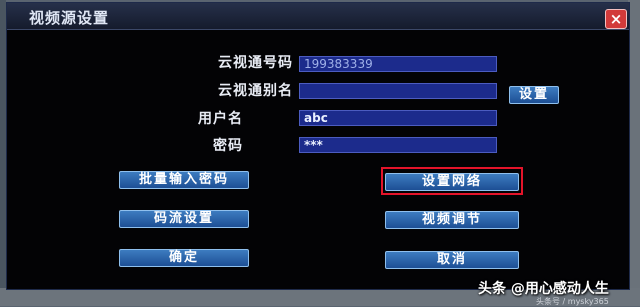 The height and width of the screenshot is (307, 640). What do you see at coordinates (69, 18) in the screenshot?
I see `dialog-title: 视频源设置` at bounding box center [69, 18].